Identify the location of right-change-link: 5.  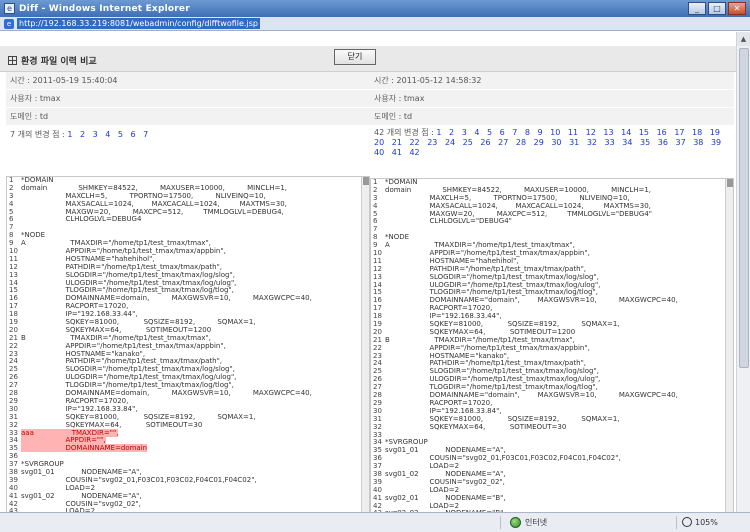
(489, 132).